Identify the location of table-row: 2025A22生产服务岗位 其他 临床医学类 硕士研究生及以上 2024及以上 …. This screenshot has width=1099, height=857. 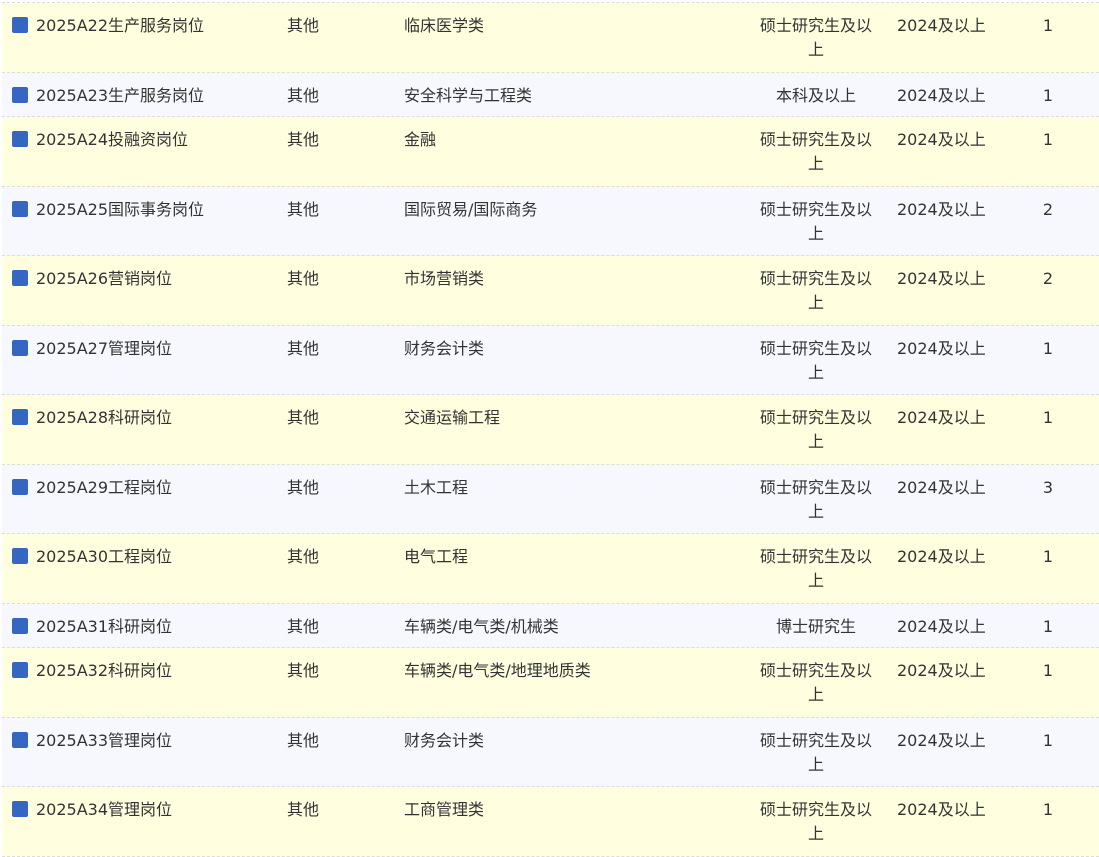
(550, 38).